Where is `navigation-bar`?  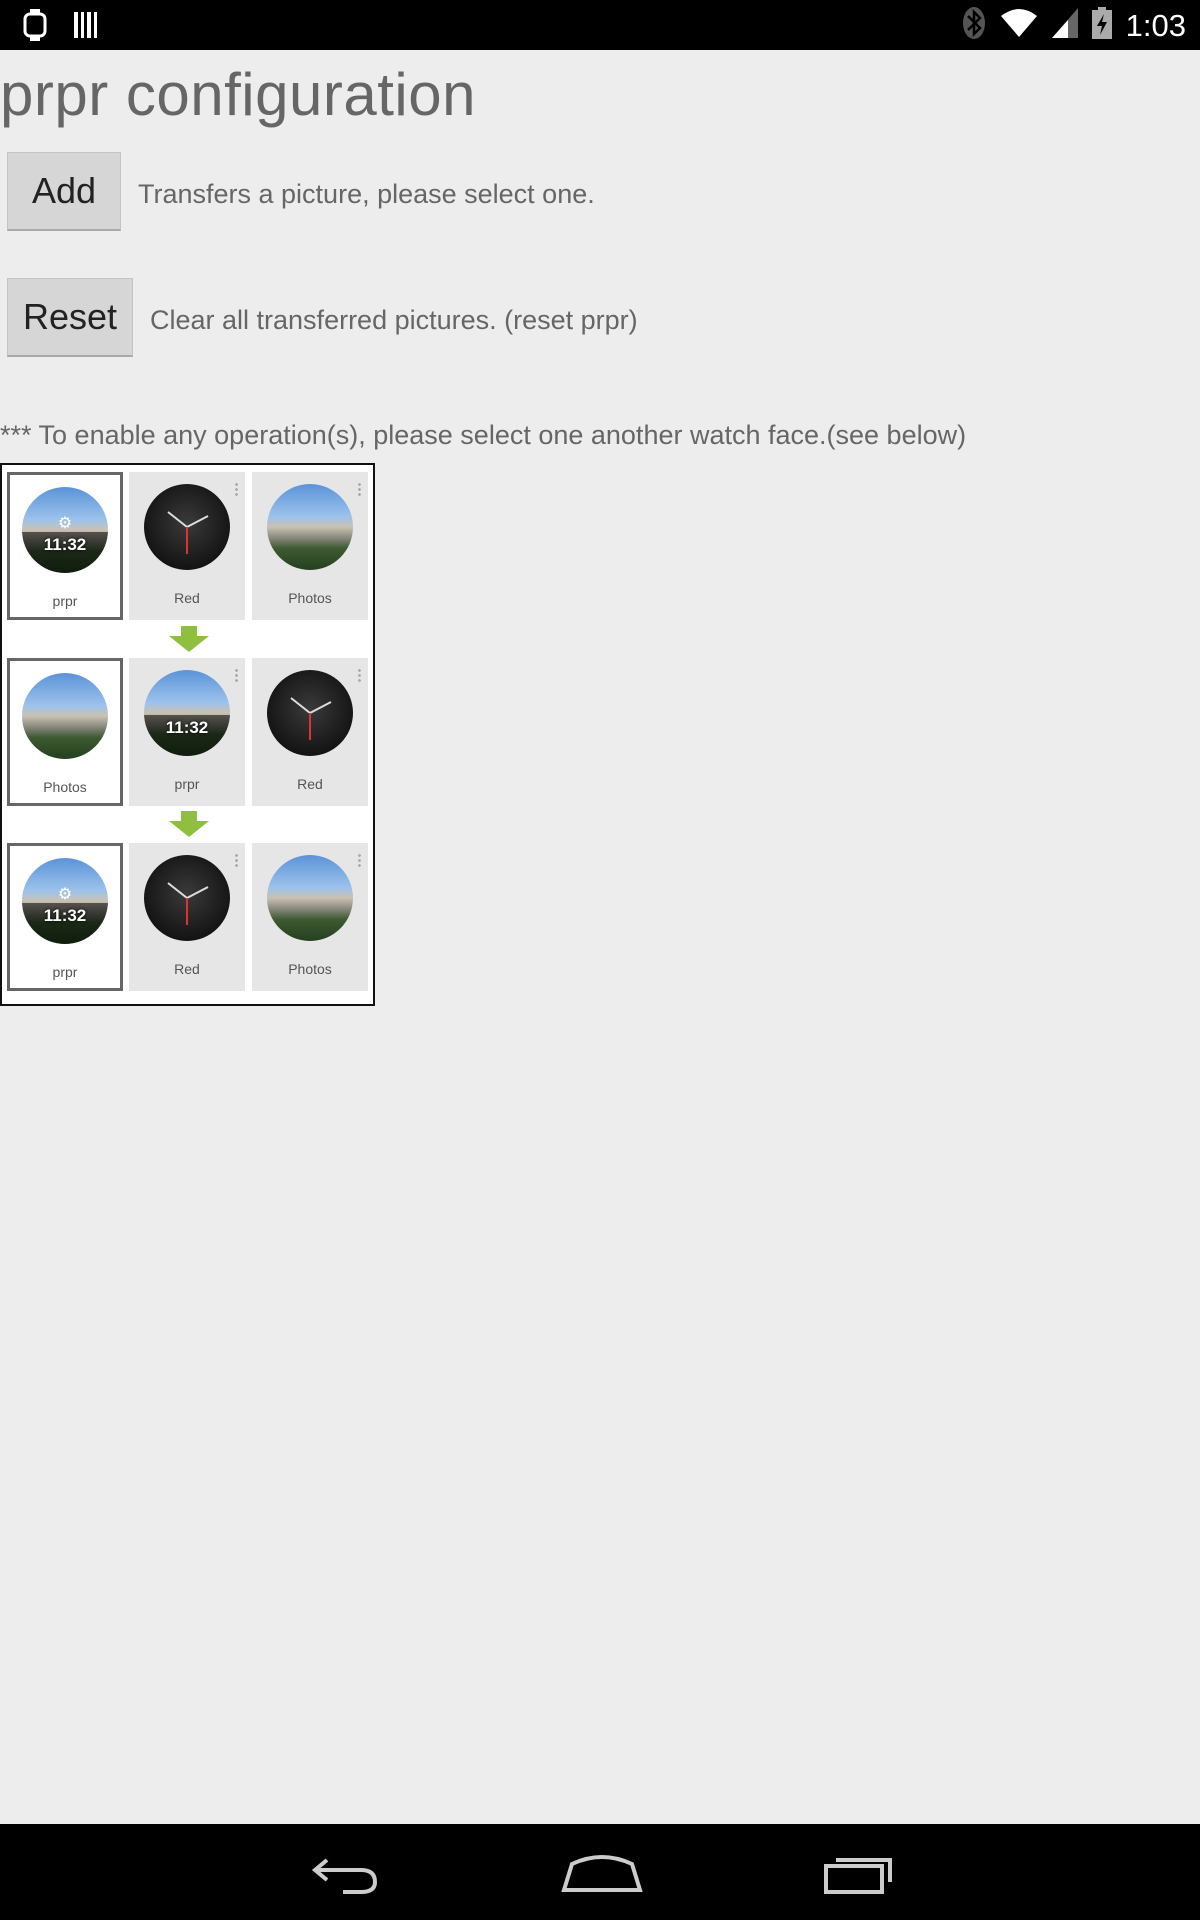
navigation-bar is located at coordinates (600, 1872).